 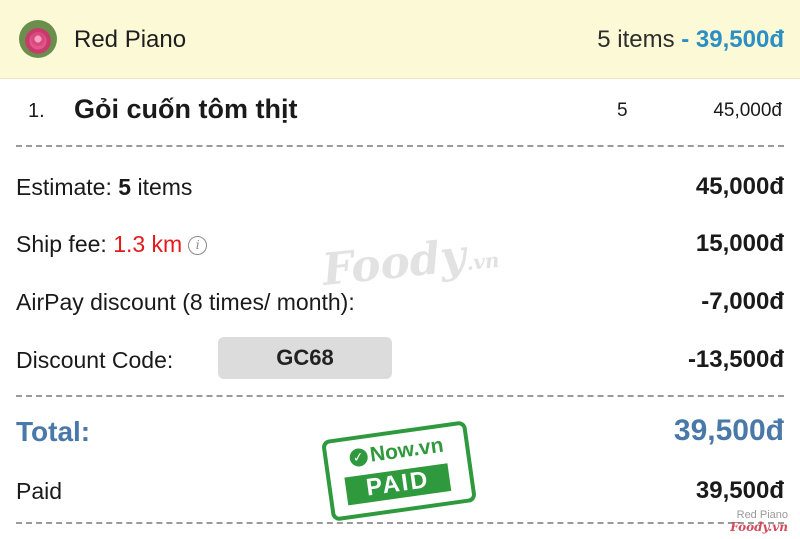 I want to click on estimate-label: Estimate: 5 items, so click(x=104, y=187).